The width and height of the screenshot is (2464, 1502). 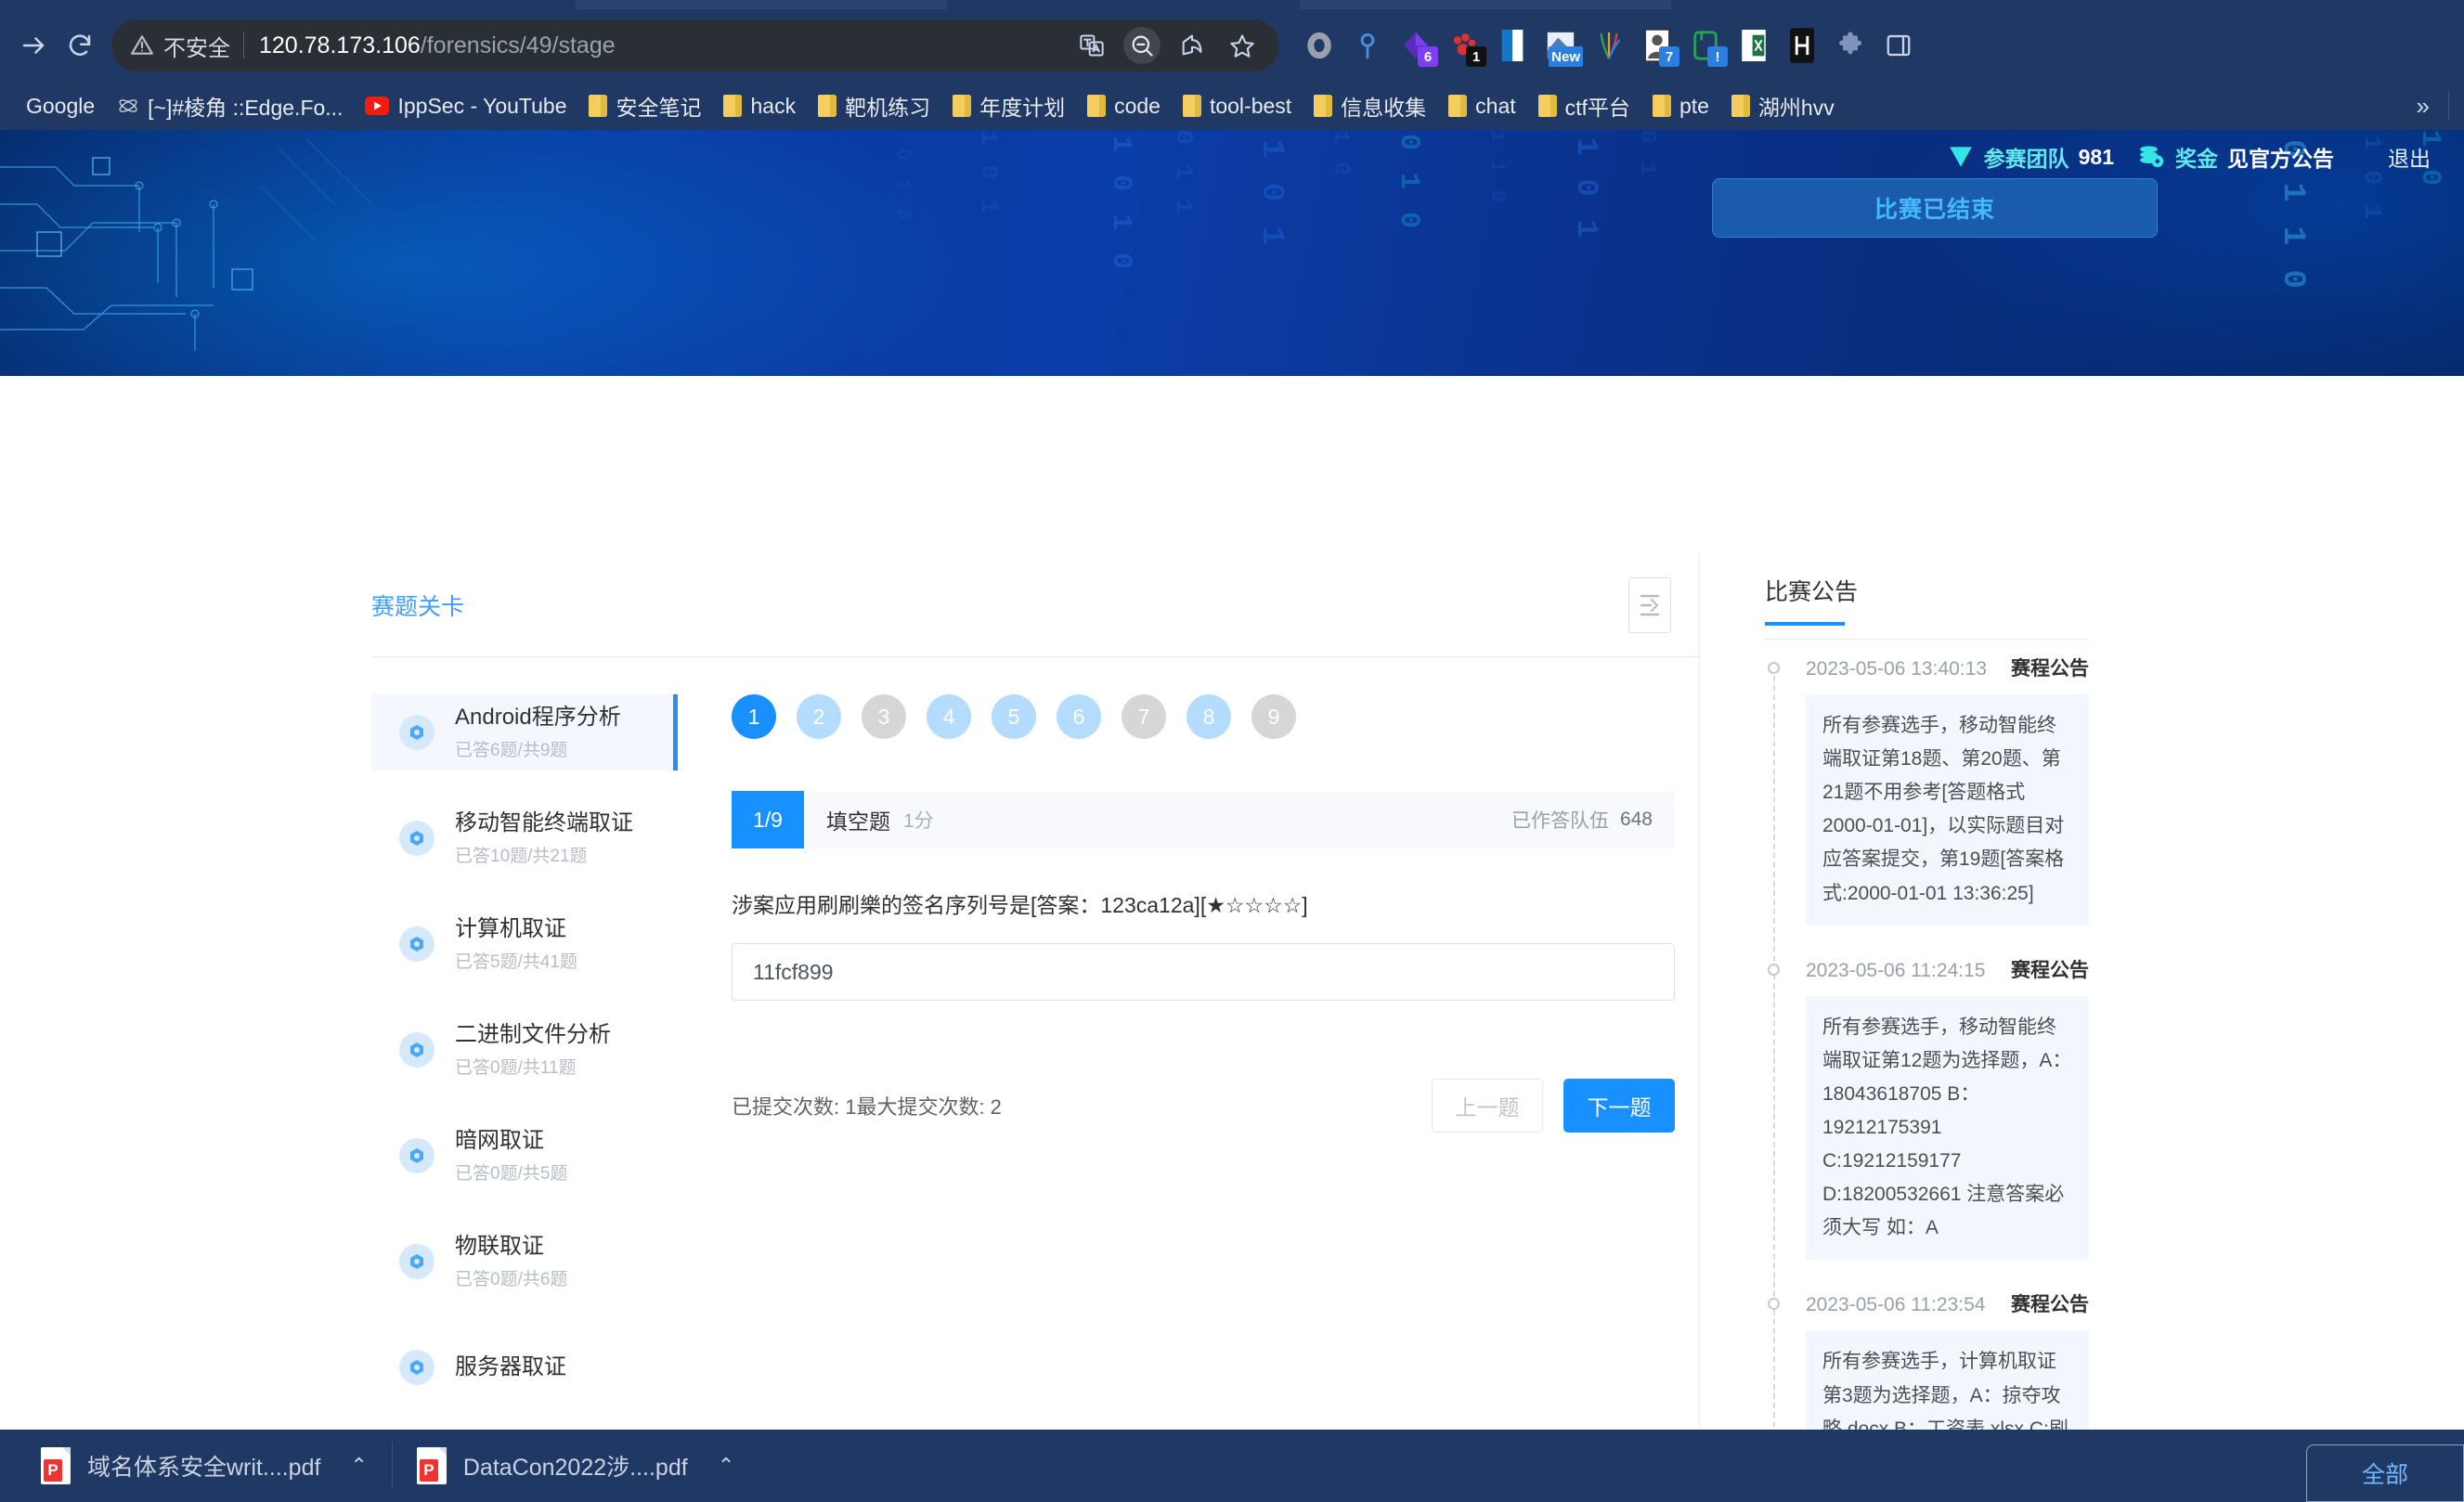 What do you see at coordinates (1428, 56) in the screenshot?
I see `extension-badge: 6` at bounding box center [1428, 56].